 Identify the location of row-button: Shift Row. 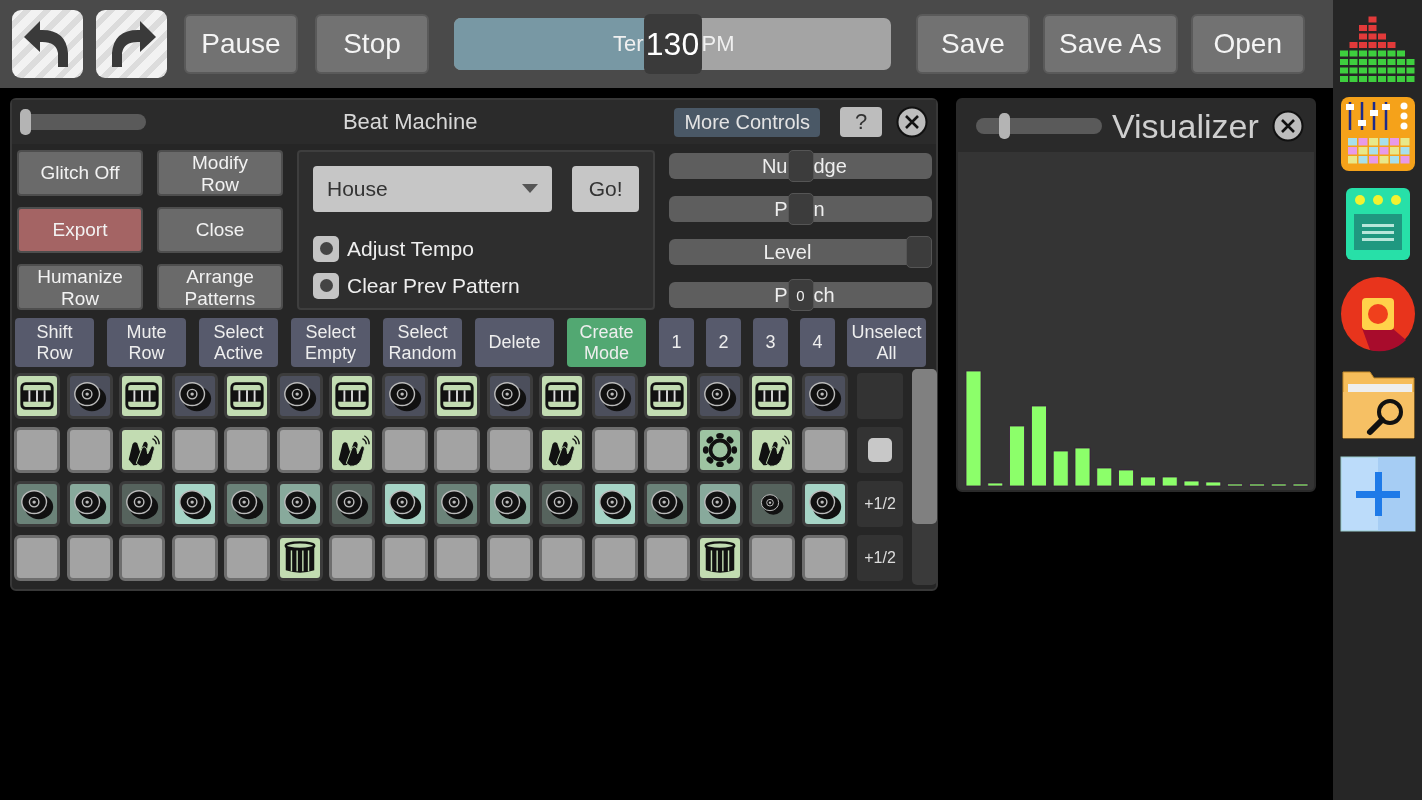
(54, 342).